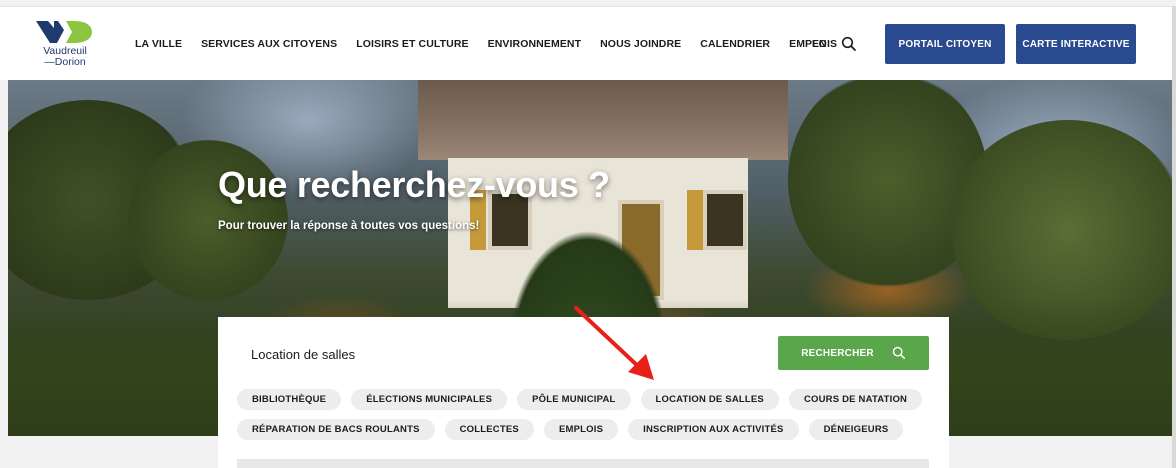 The image size is (1176, 468). What do you see at coordinates (713, 429) in the screenshot?
I see `chip-inscription-activites: INSCRIPTION AUX ACTIVITÉS` at bounding box center [713, 429].